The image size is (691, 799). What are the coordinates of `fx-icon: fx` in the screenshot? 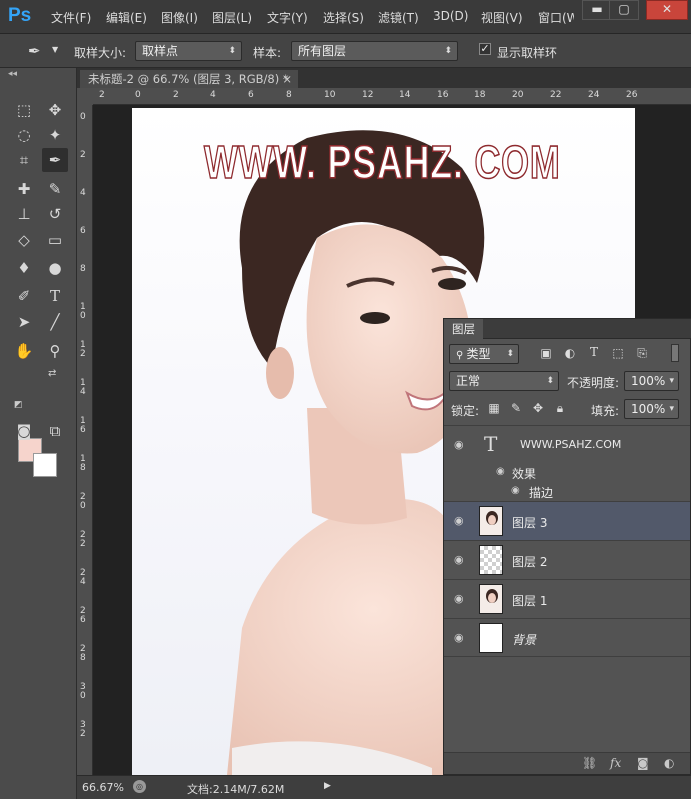 It's located at (615, 763).